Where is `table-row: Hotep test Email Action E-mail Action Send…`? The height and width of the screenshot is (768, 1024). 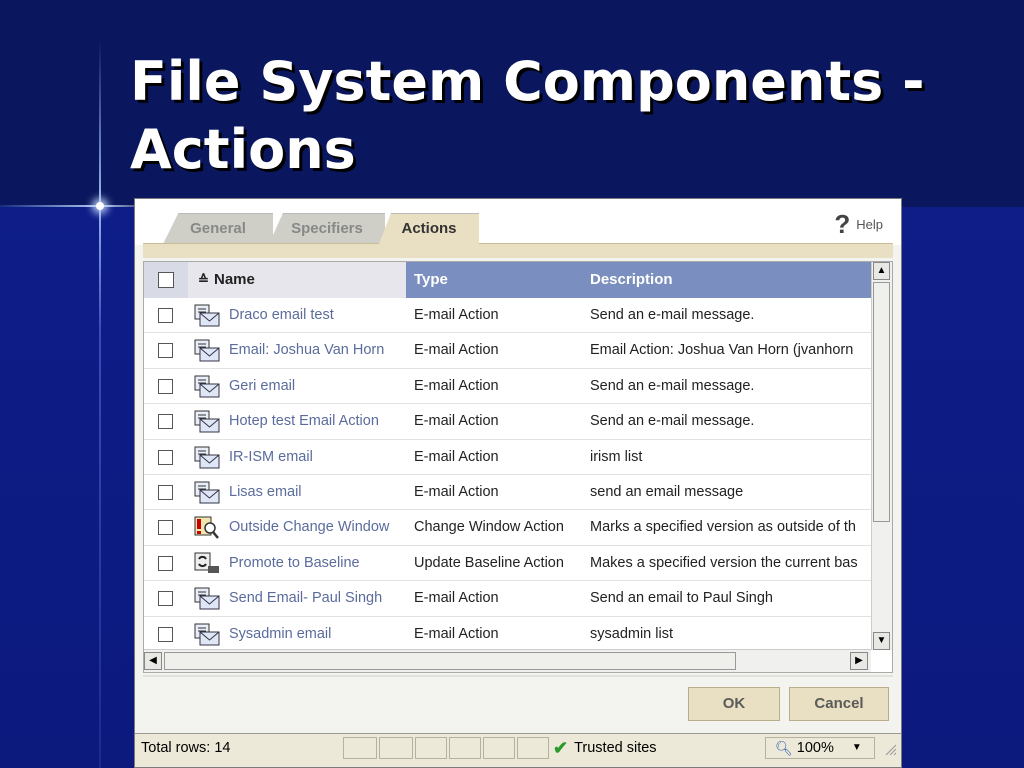 table-row: Hotep test Email Action E-mail Action Send… is located at coordinates (507, 422).